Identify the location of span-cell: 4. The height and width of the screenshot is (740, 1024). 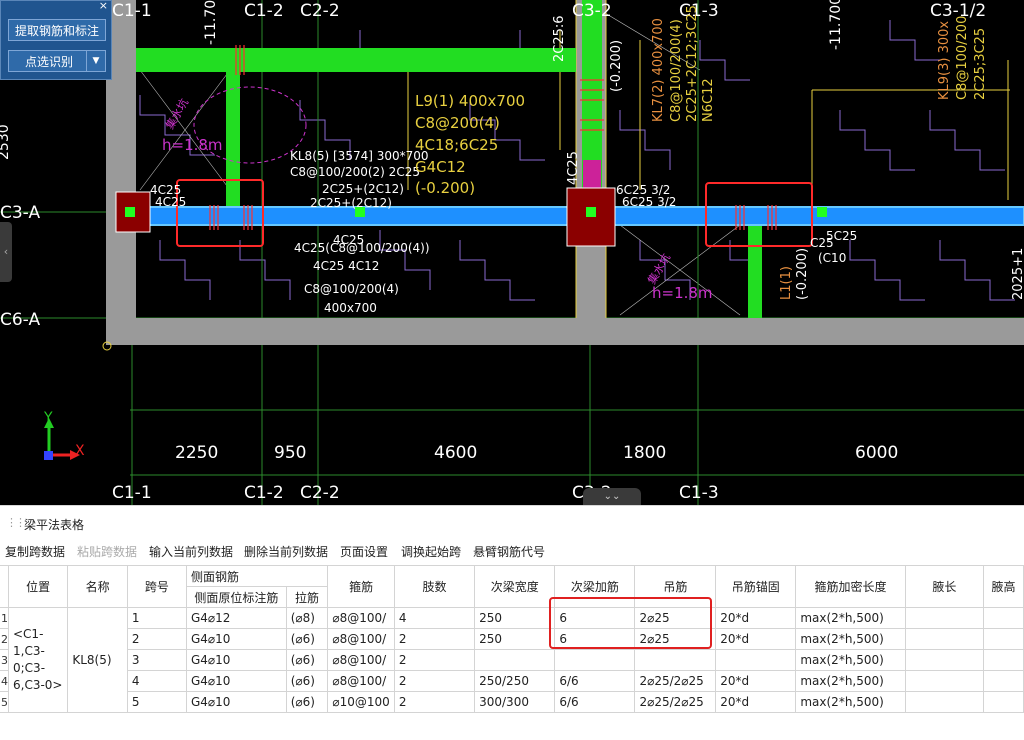
(156, 681).